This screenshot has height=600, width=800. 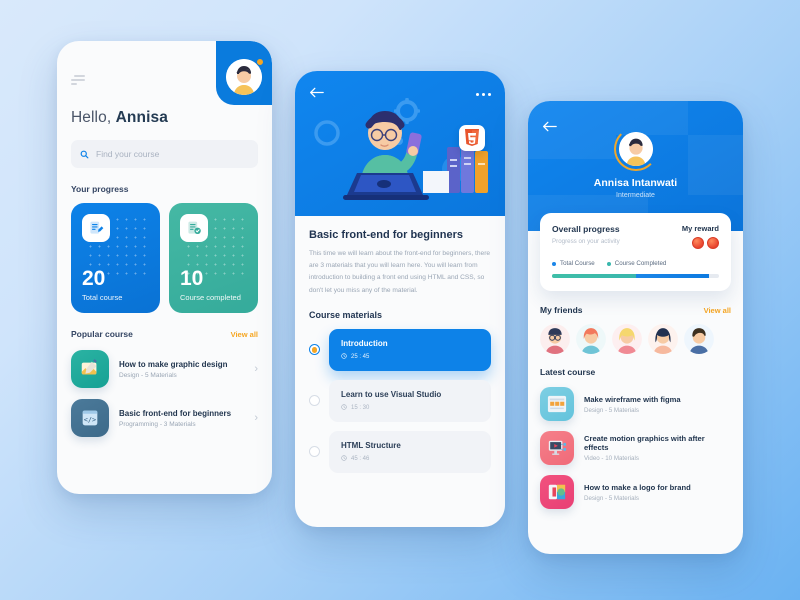 I want to click on course-subtitle: Programming - 3 Materials, so click(x=157, y=424).